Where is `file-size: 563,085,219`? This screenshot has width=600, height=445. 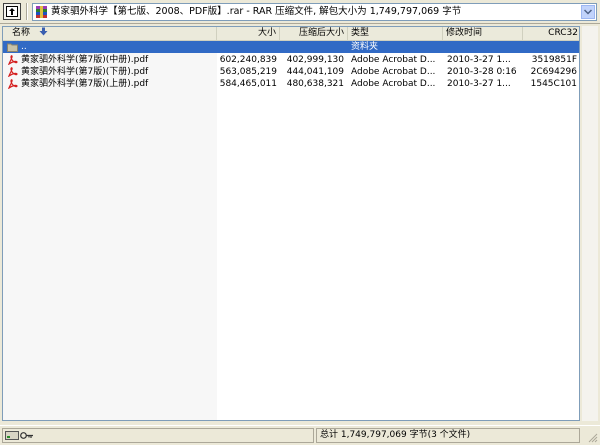 file-size: 563,085,219 is located at coordinates (248, 72).